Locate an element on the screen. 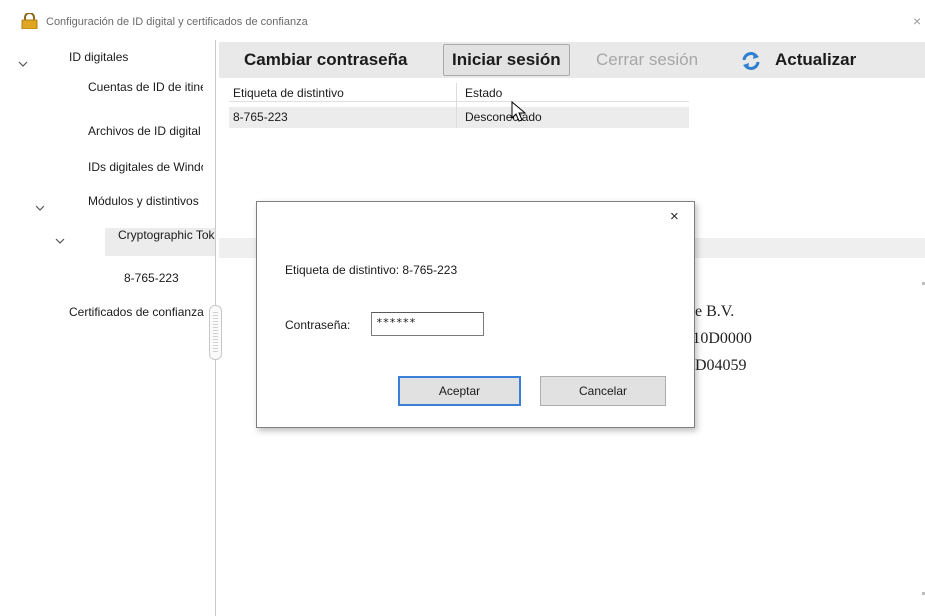 This screenshot has width=925, height=616. table-row: 8-765-223 Desconectado is located at coordinates (459, 117).